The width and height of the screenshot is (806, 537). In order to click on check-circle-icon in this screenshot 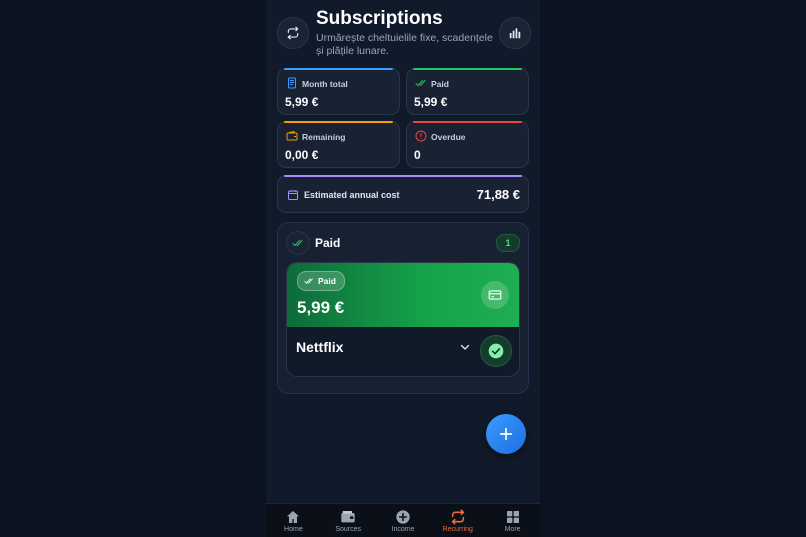, I will do `click(496, 351)`.